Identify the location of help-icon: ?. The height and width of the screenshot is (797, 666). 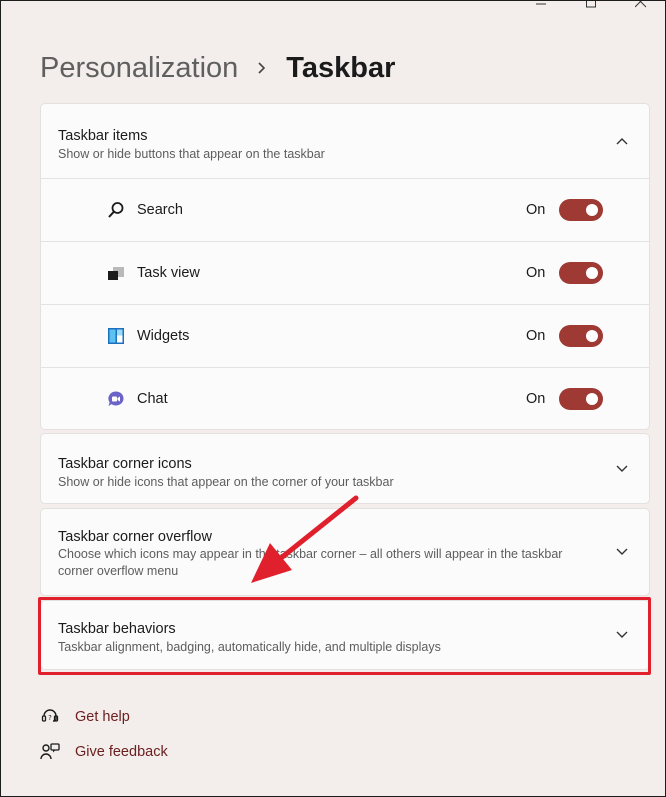
(50, 715).